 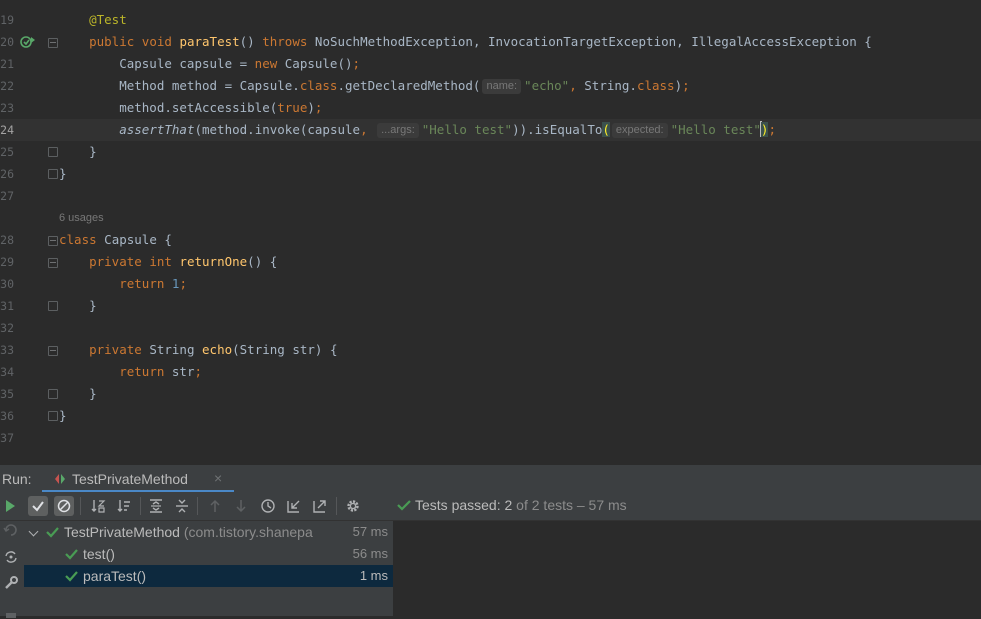 I want to click on code-text: @Test, so click(x=93, y=20).